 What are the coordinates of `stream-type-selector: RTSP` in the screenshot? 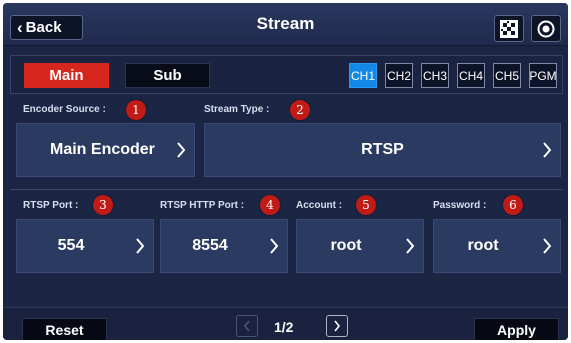 It's located at (382, 150).